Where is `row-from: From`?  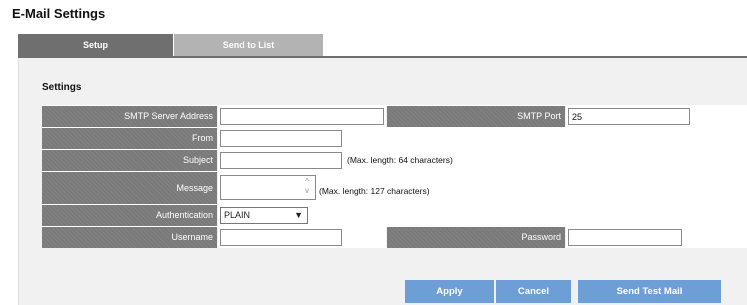
row-from: From is located at coordinates (394, 138).